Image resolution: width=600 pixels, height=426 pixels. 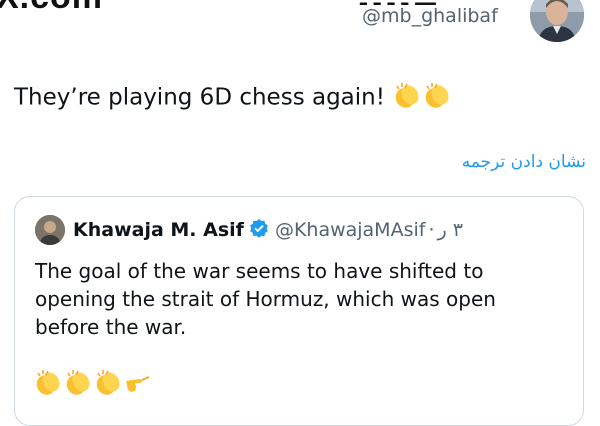 I want to click on quoted-author-name: Khawaja M. Asif, so click(x=158, y=230).